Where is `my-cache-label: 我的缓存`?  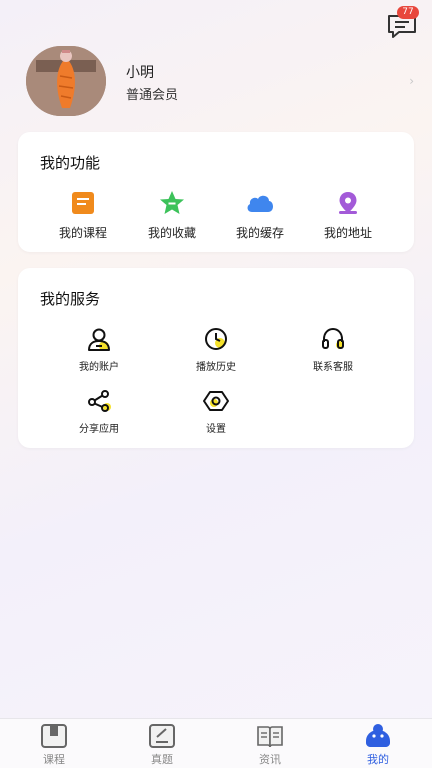
my-cache-label: 我的缓存 is located at coordinates (259, 233).